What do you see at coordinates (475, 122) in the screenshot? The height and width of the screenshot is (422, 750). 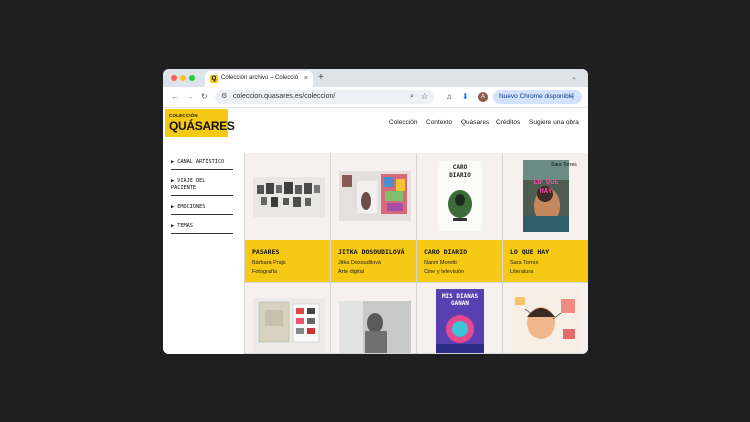 I see `nav-quasares: Quásares` at bounding box center [475, 122].